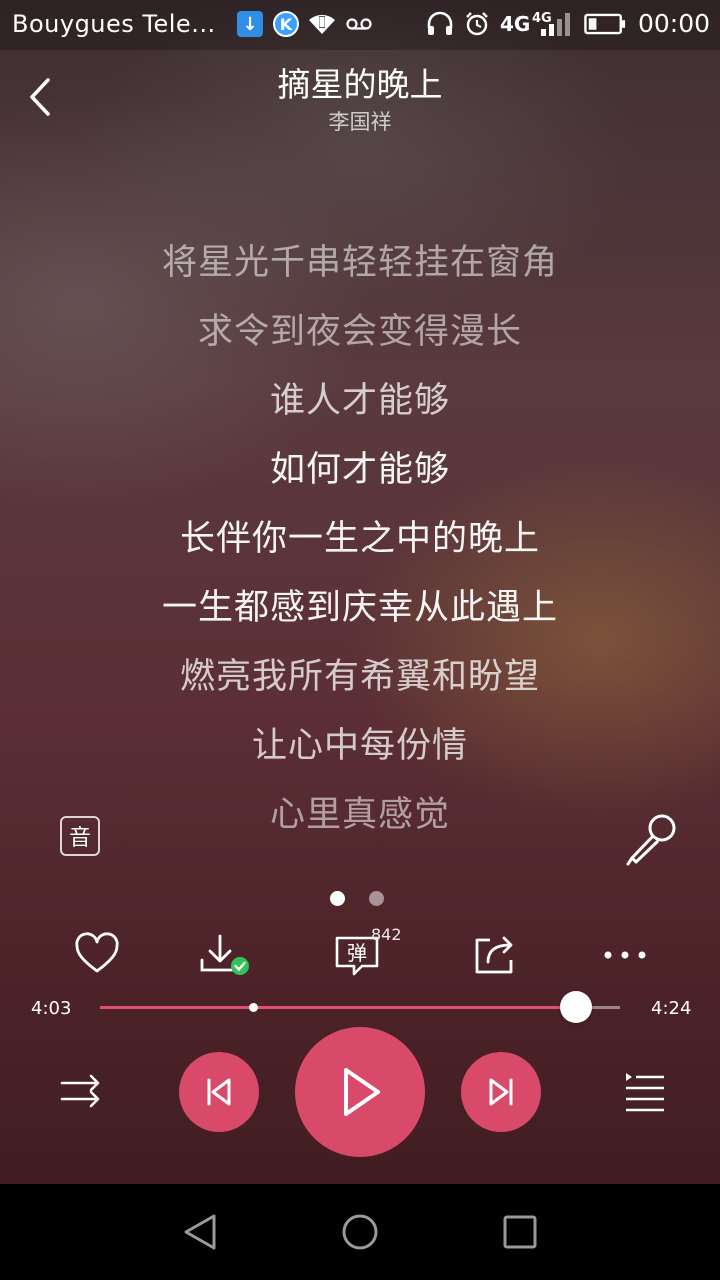 This screenshot has height=1280, width=720. I want to click on nav-home-circle-icon, so click(360, 1232).